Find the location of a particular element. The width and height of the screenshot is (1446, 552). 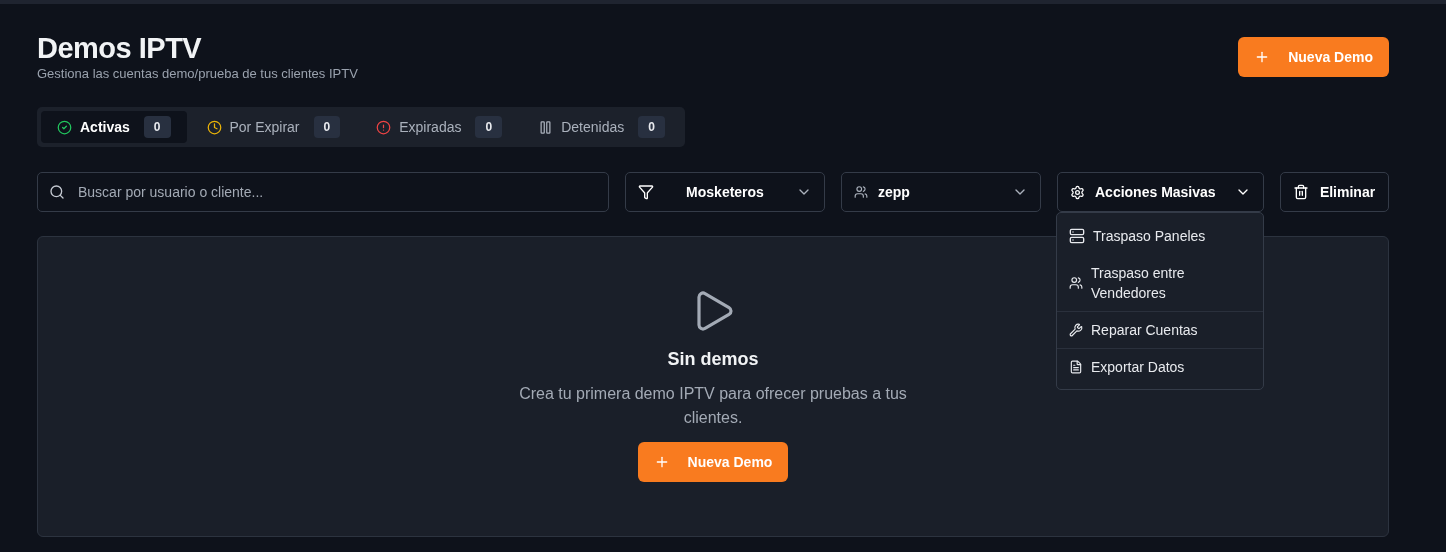

page-title: Demos IPTV is located at coordinates (120, 48).